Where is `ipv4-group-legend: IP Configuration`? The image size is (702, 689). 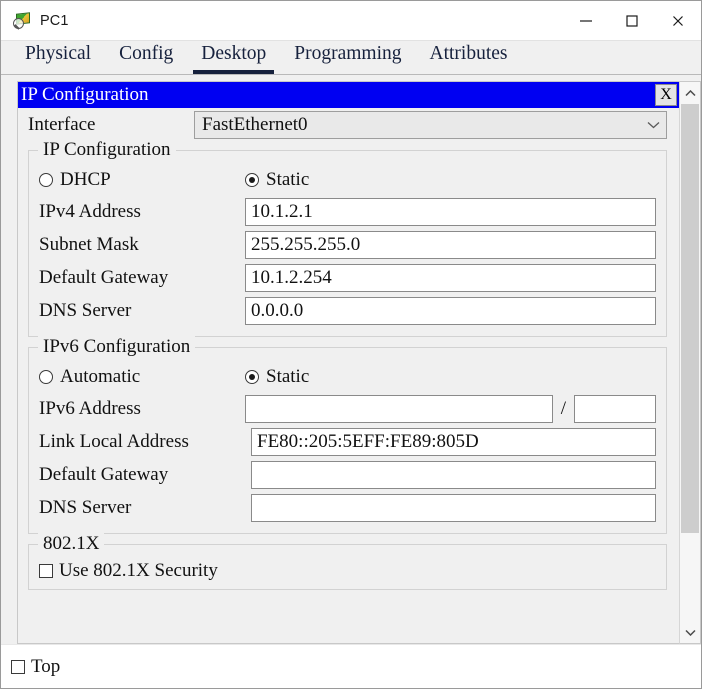
ipv4-group-legend: IP Configuration is located at coordinates (107, 150).